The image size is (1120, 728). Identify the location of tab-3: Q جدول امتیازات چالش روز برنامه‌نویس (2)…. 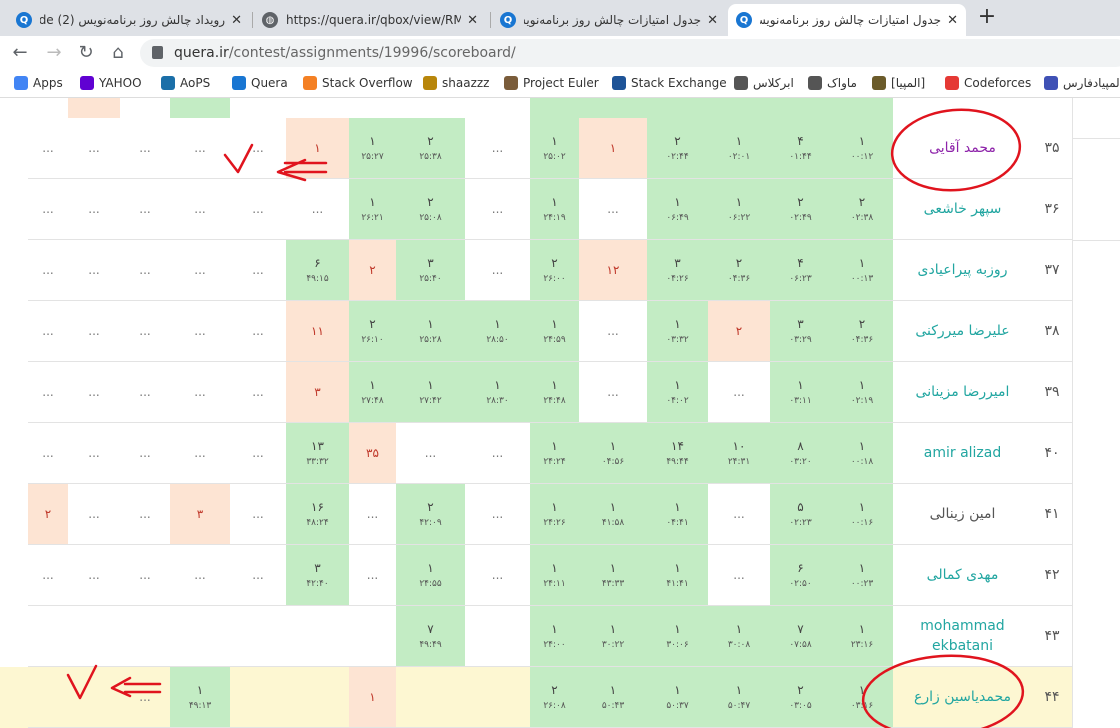
(609, 20).